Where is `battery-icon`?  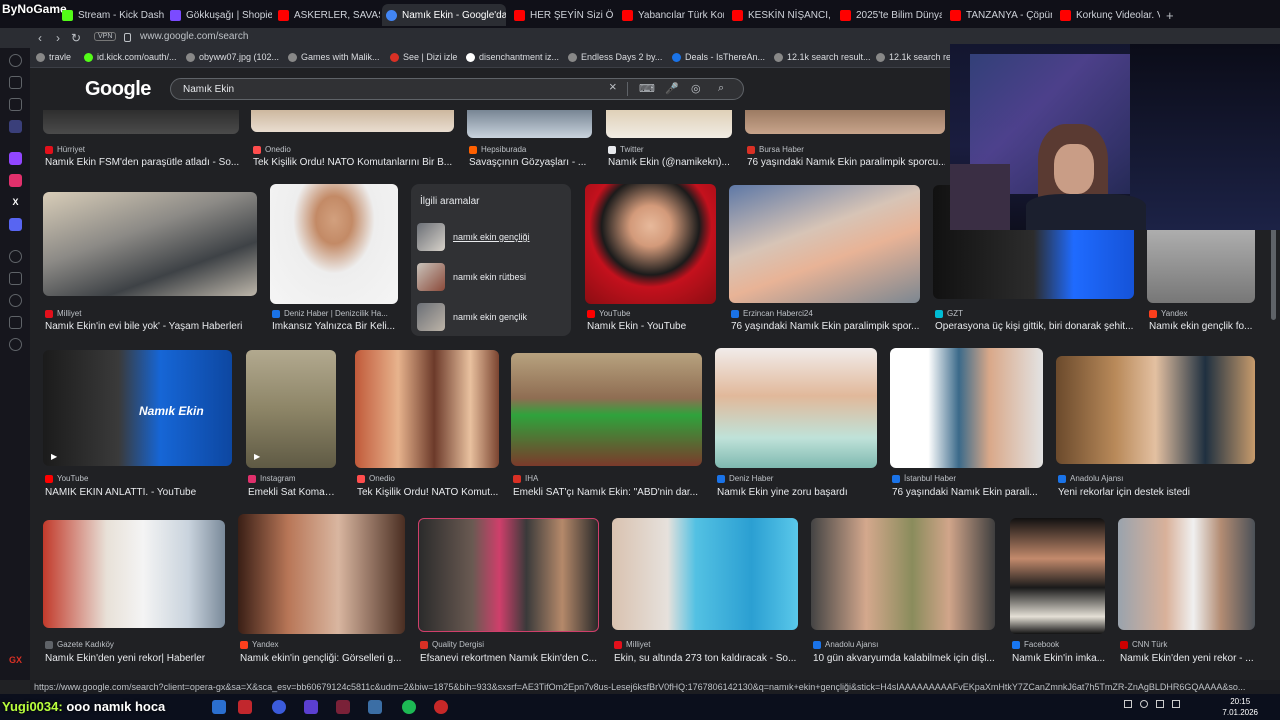
battery-icon is located at coordinates (1176, 704).